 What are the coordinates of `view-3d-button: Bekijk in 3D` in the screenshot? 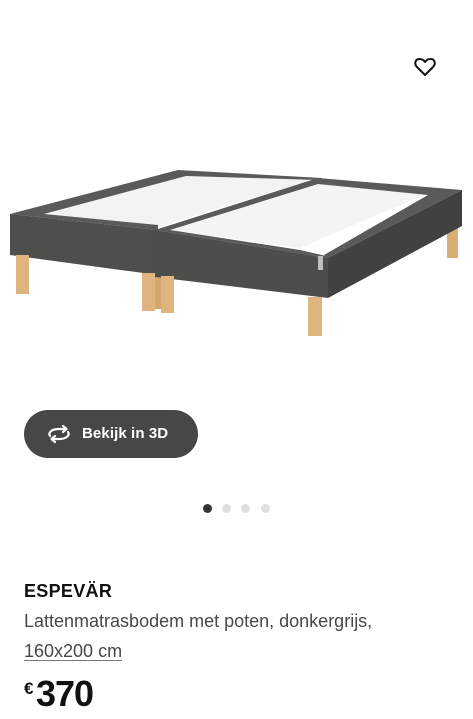 It's located at (111, 434).